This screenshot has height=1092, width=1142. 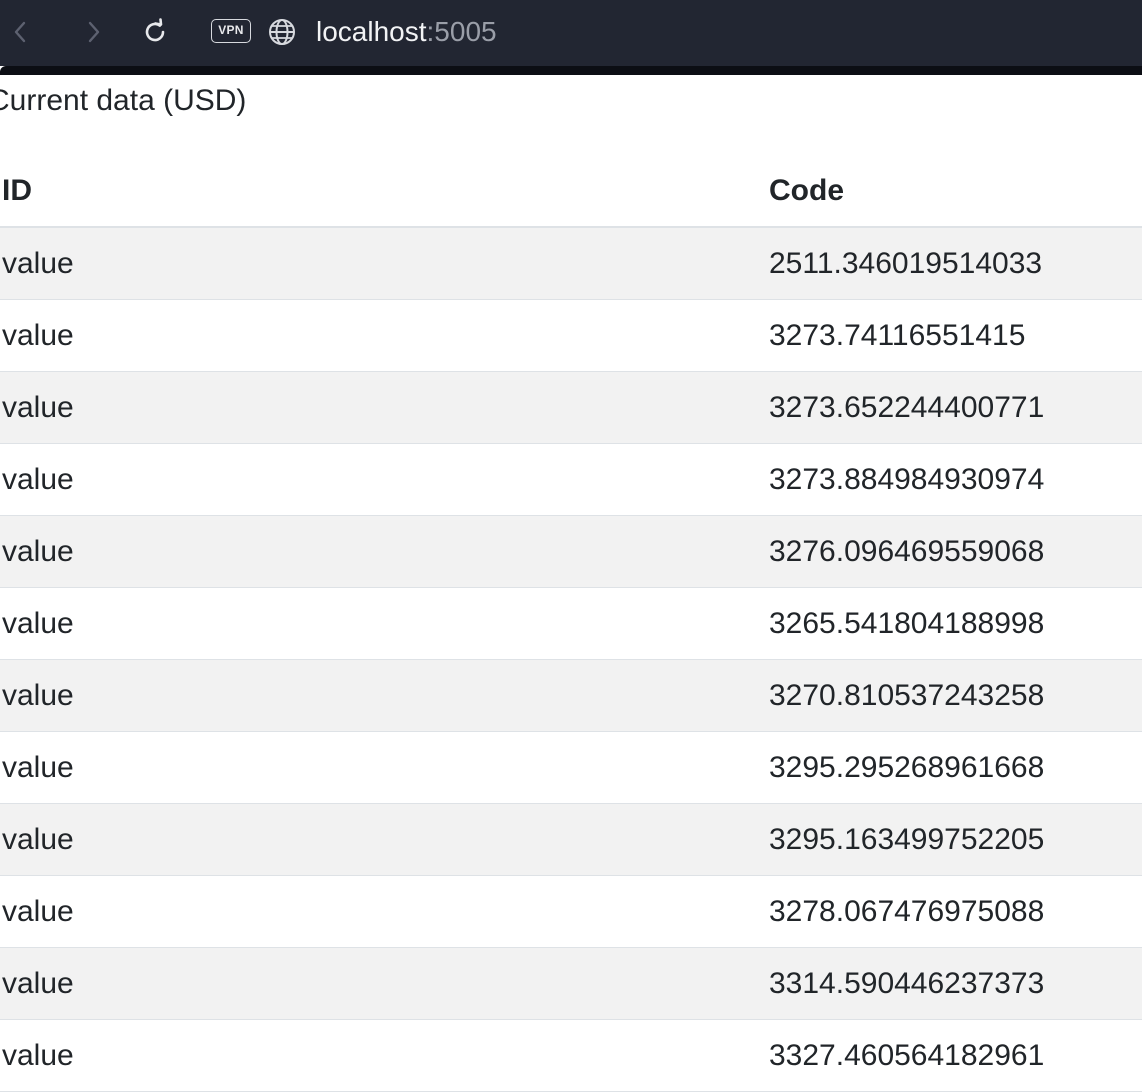 I want to click on address-bar: localhost:5005, so click(x=406, y=32).